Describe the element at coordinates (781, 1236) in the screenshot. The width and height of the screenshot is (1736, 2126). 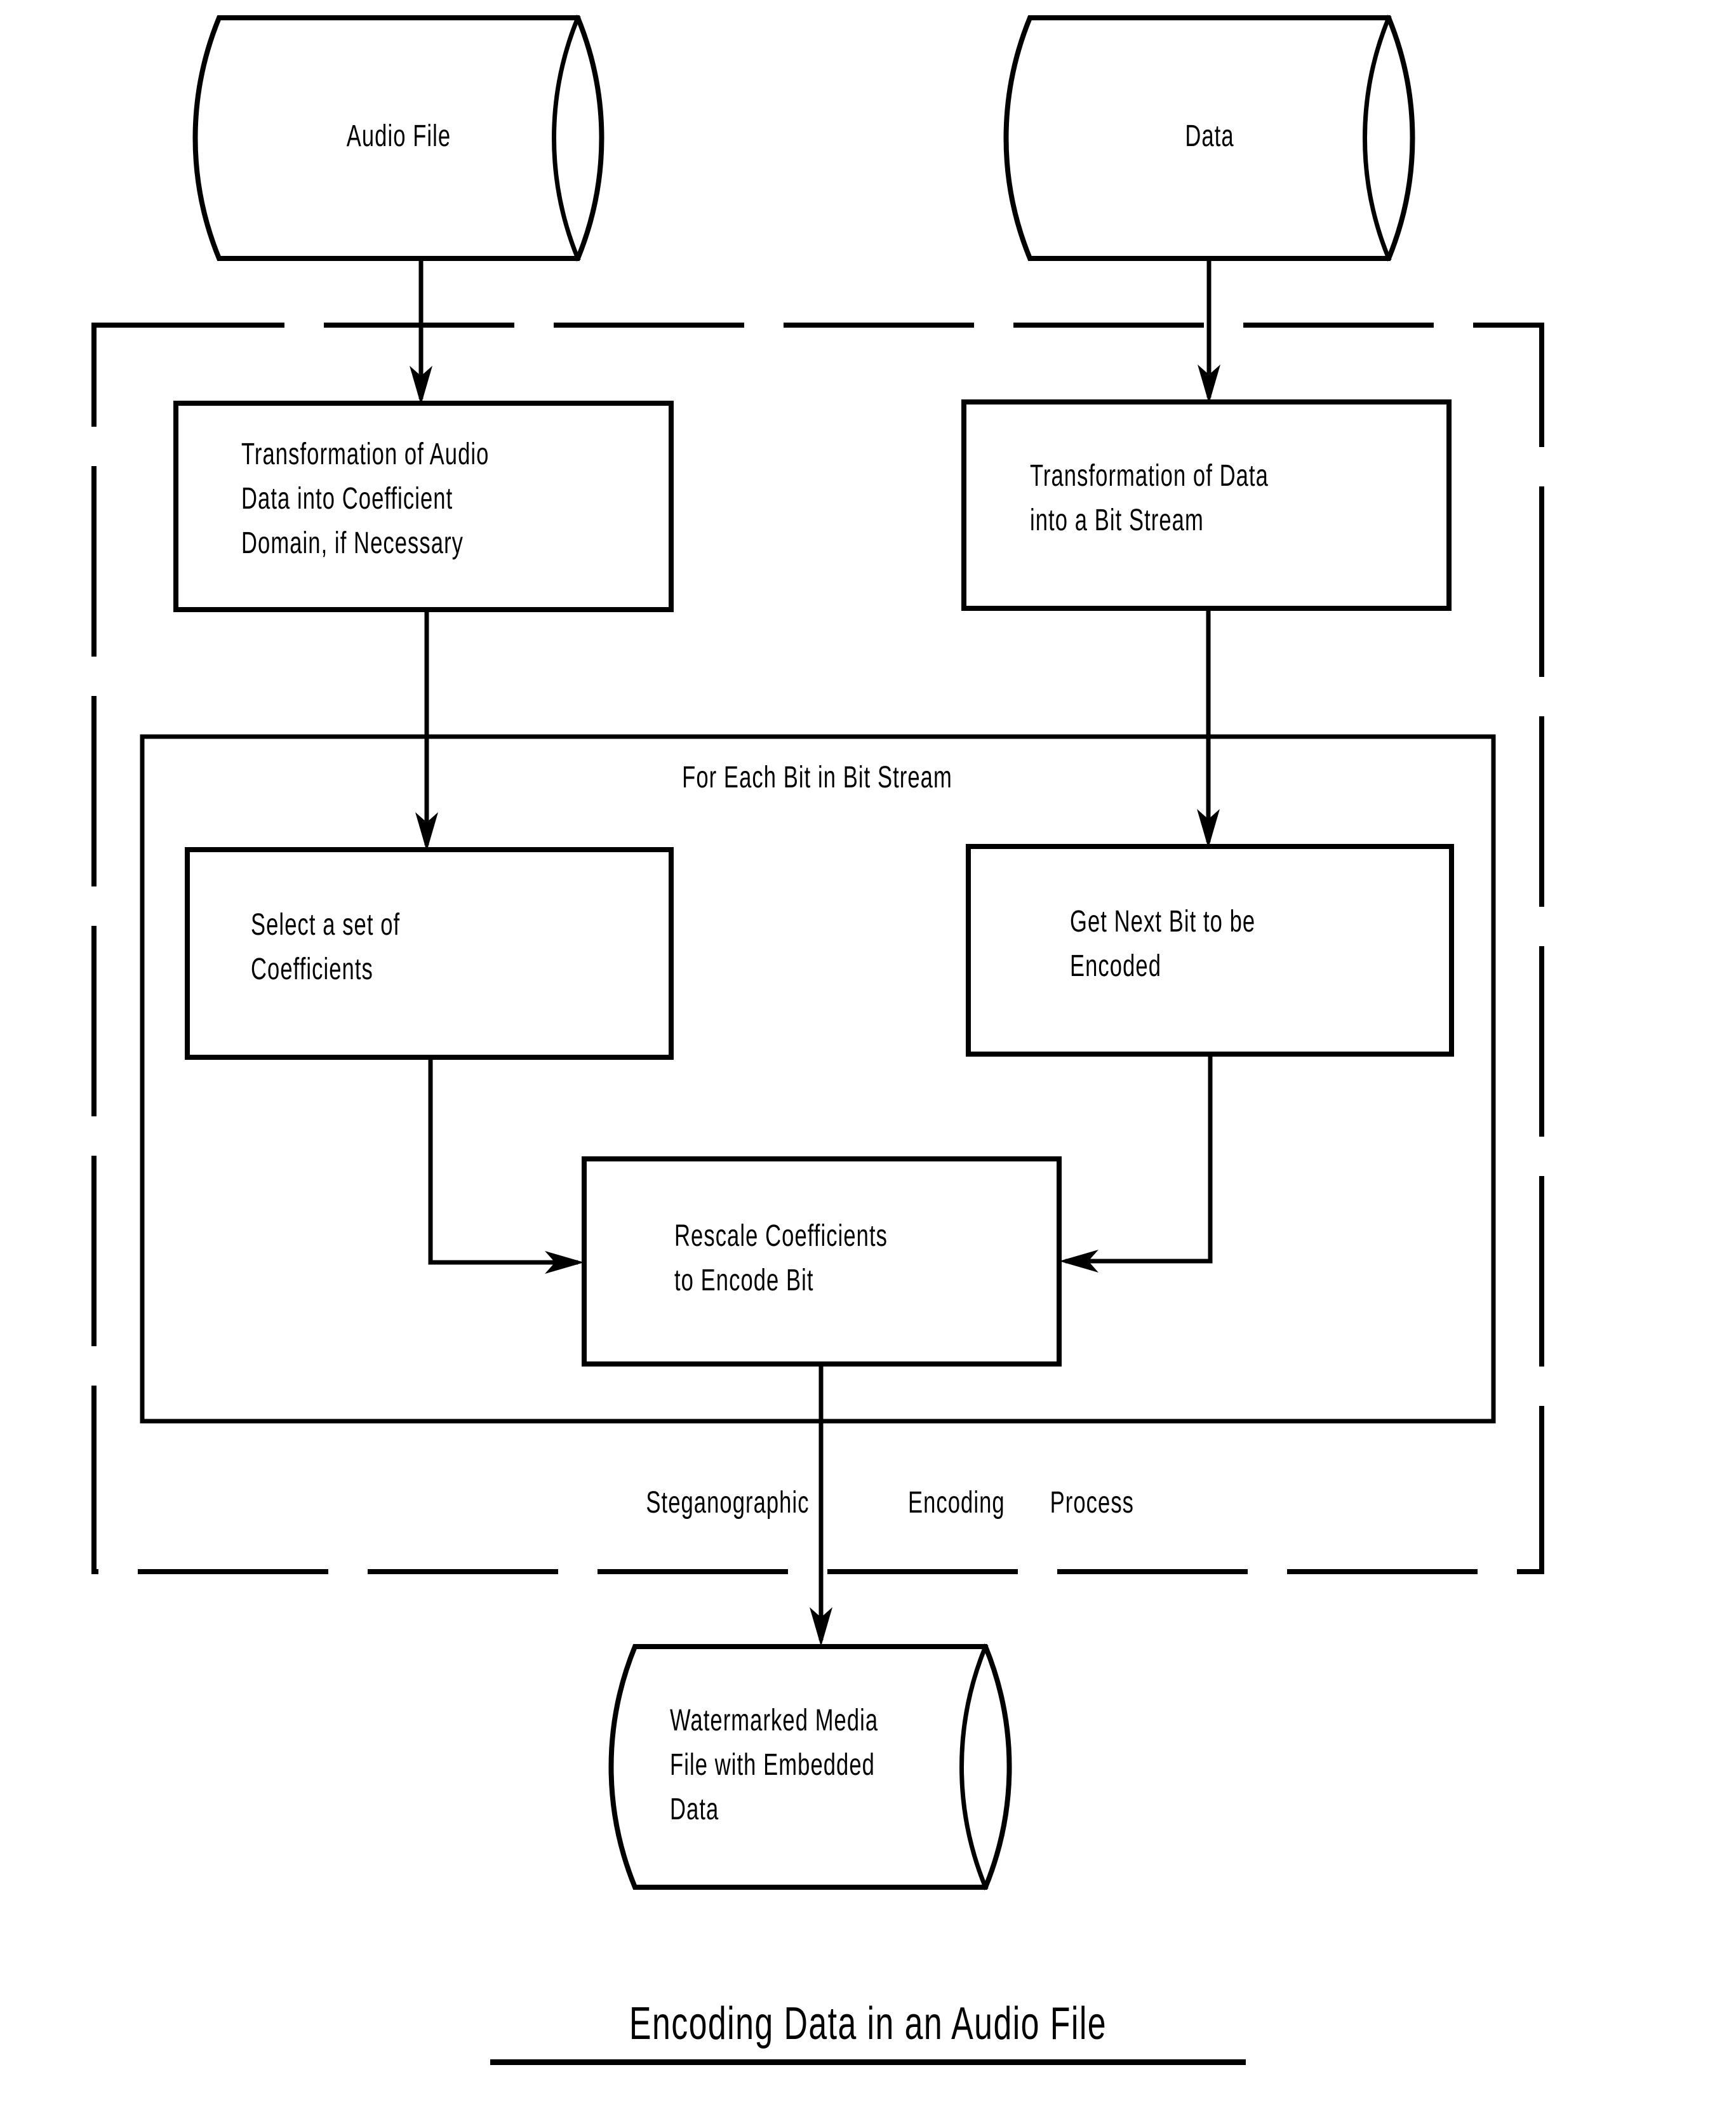
I see `rescale-coefficients-line-1: Rescale Coefficients` at that location.